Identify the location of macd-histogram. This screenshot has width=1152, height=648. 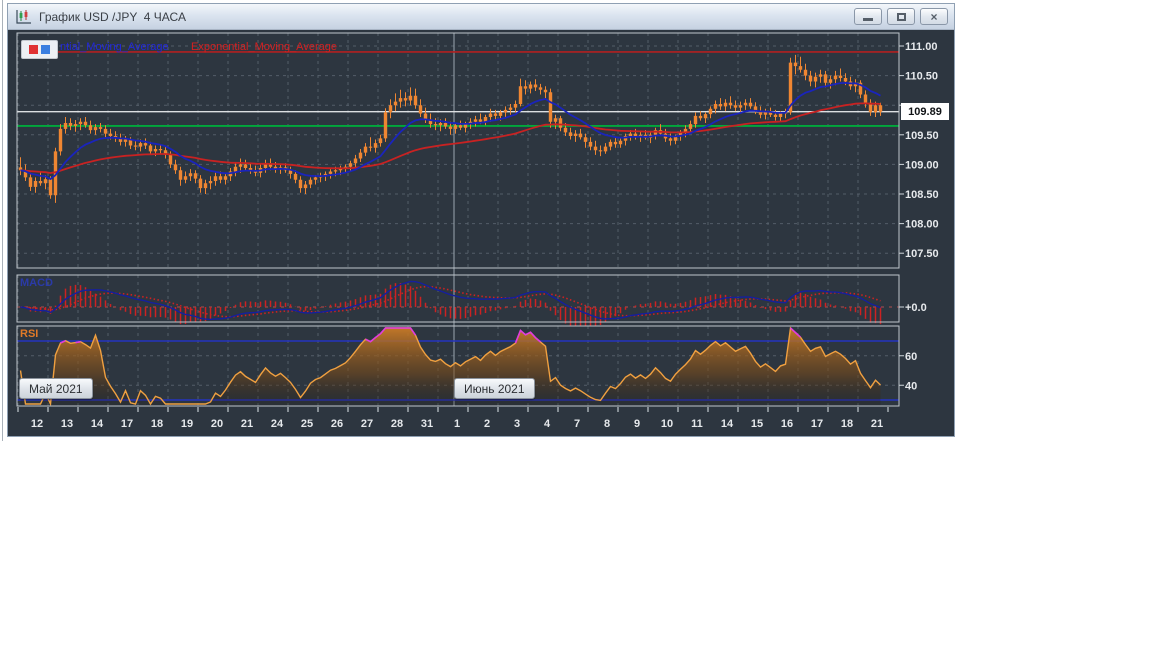
(453, 305).